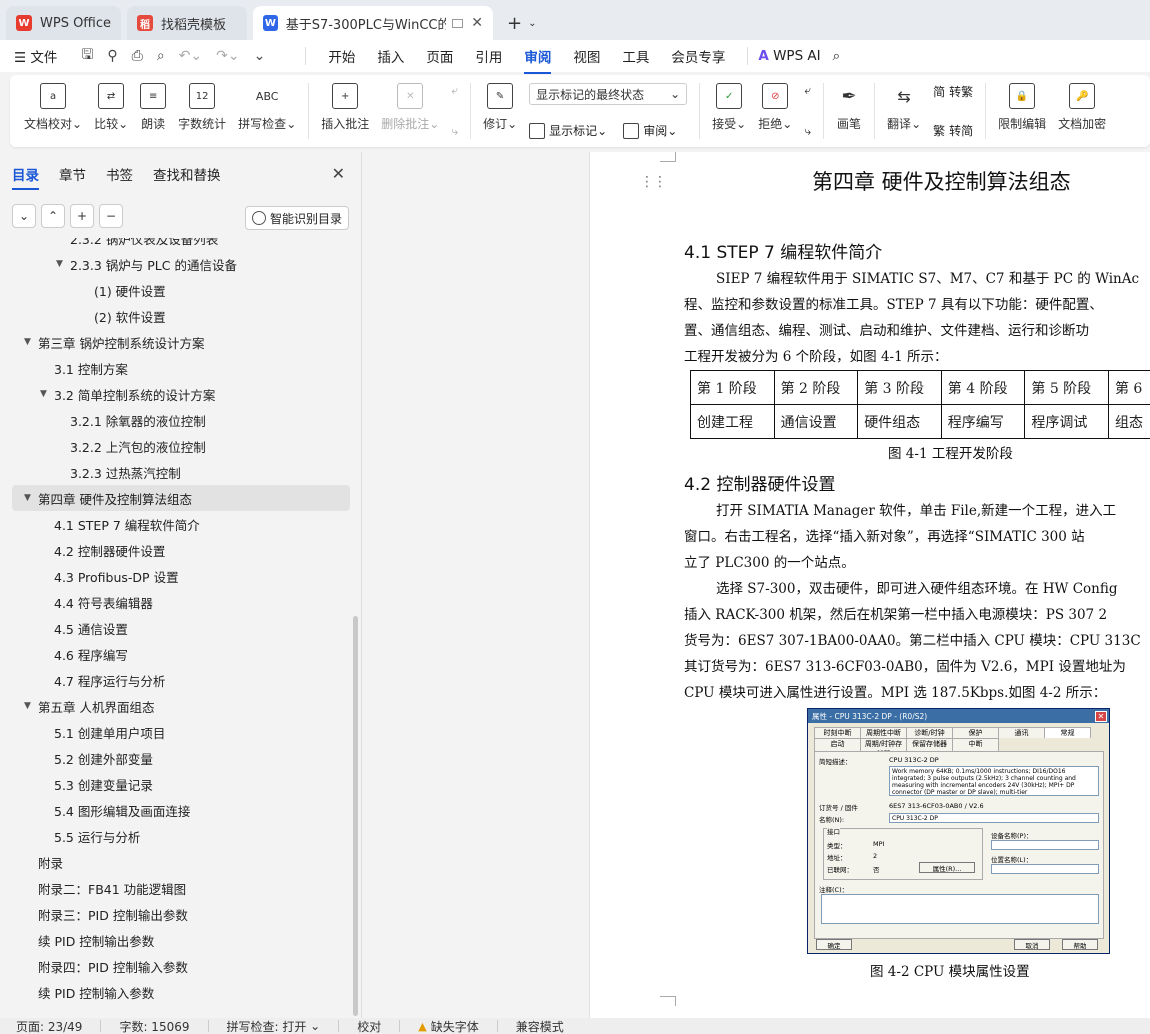  I want to click on add-heading-icon: +, so click(82, 216).